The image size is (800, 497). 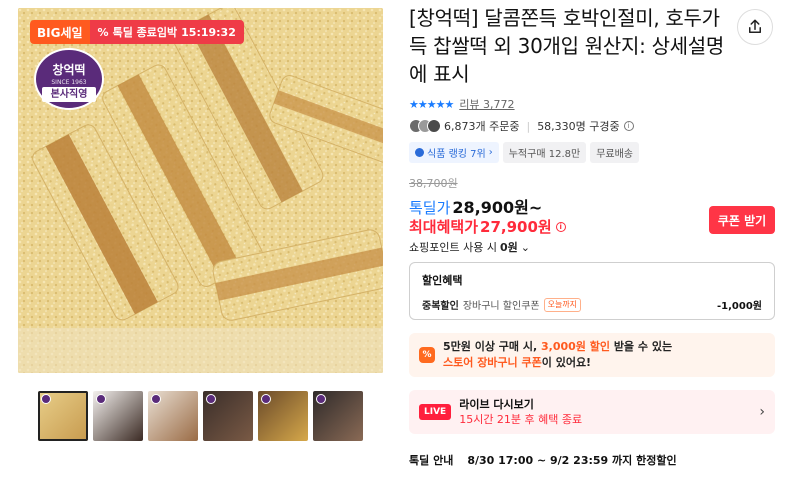 What do you see at coordinates (103, 32) in the screenshot?
I see `percent-icon: %` at bounding box center [103, 32].